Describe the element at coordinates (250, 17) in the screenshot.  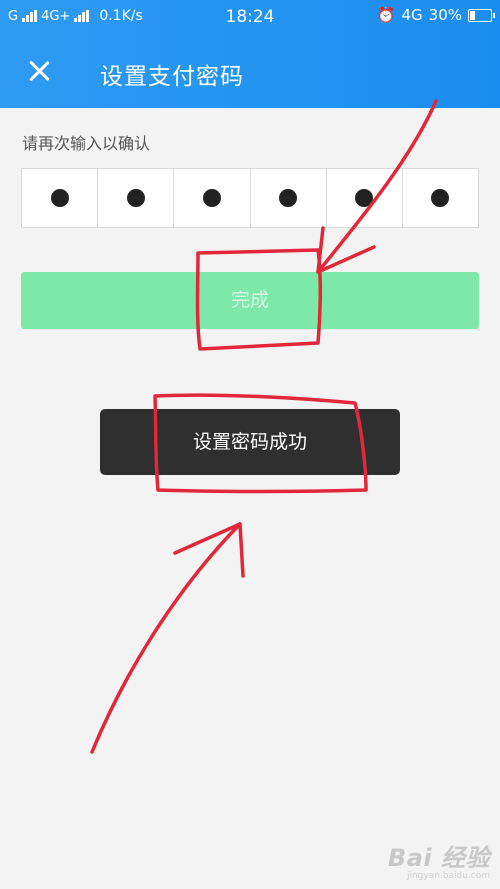
I see `status-bar: G 4G+ 0.1K/s 18:24 ⏰ 4G 30%` at that location.